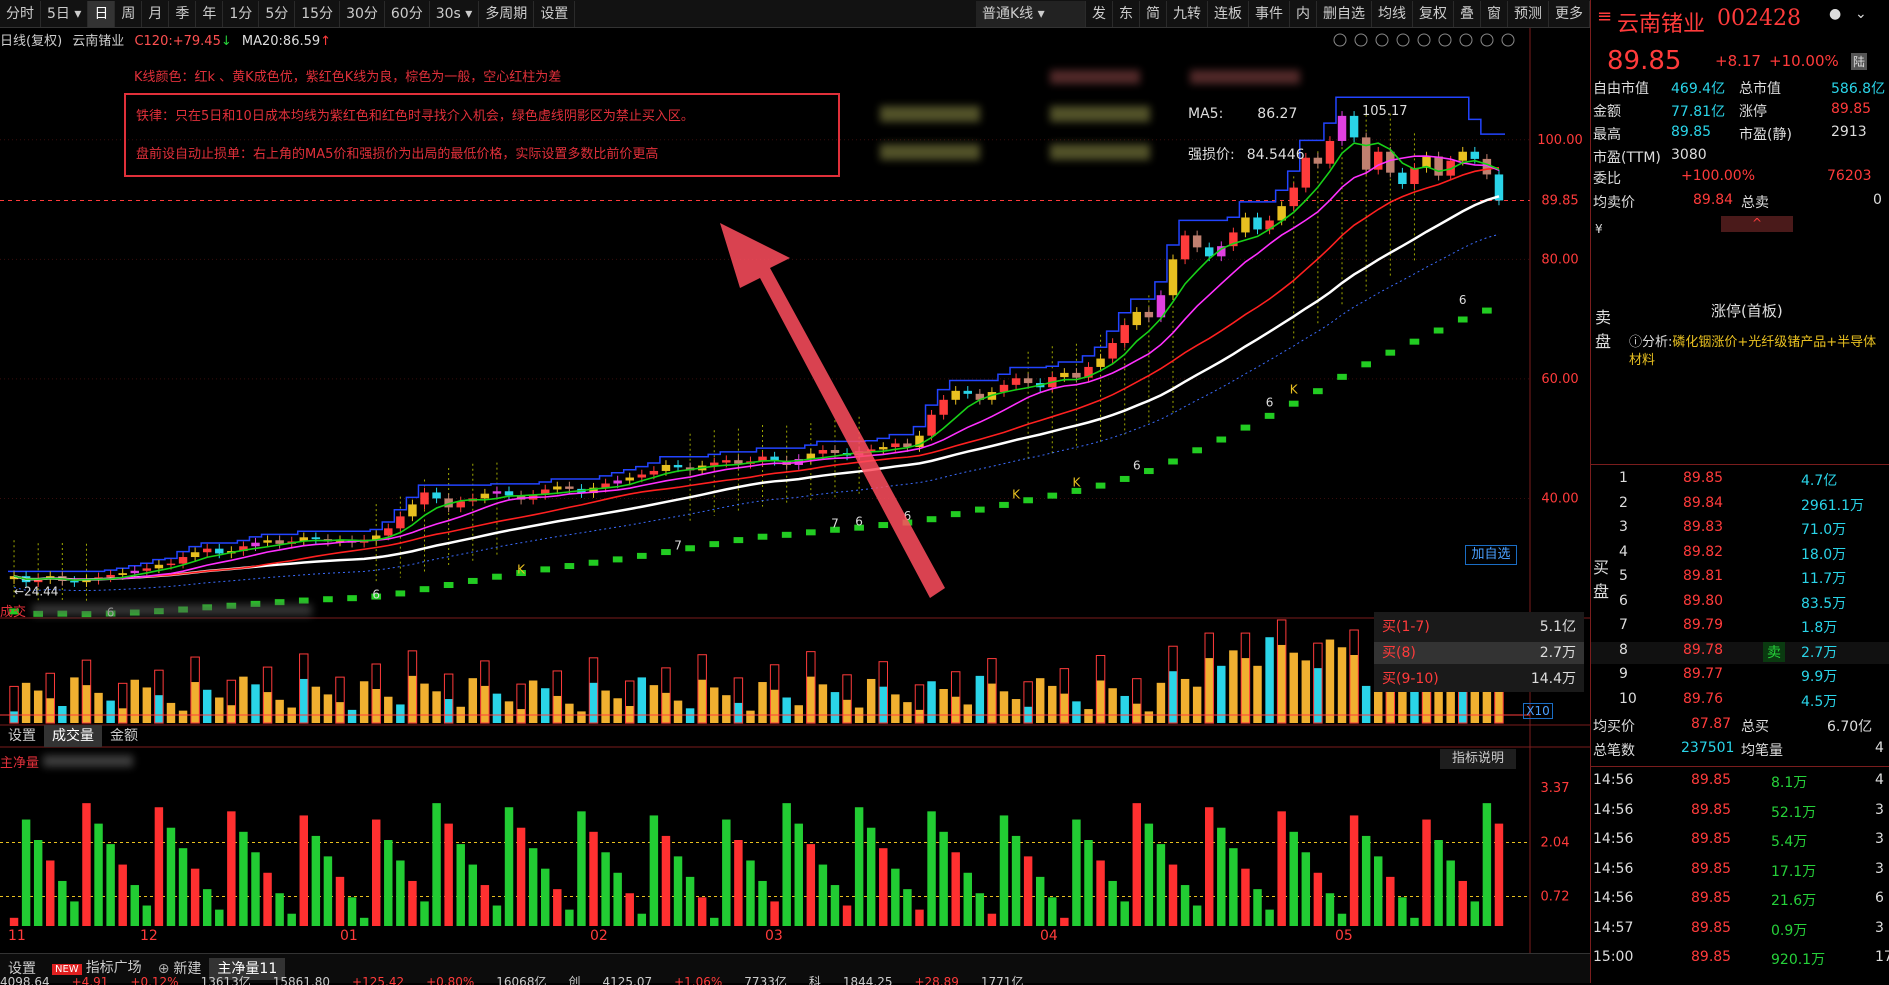 This screenshot has width=1889, height=985. What do you see at coordinates (1623, 576) in the screenshot?
I see `book-level: 5` at bounding box center [1623, 576].